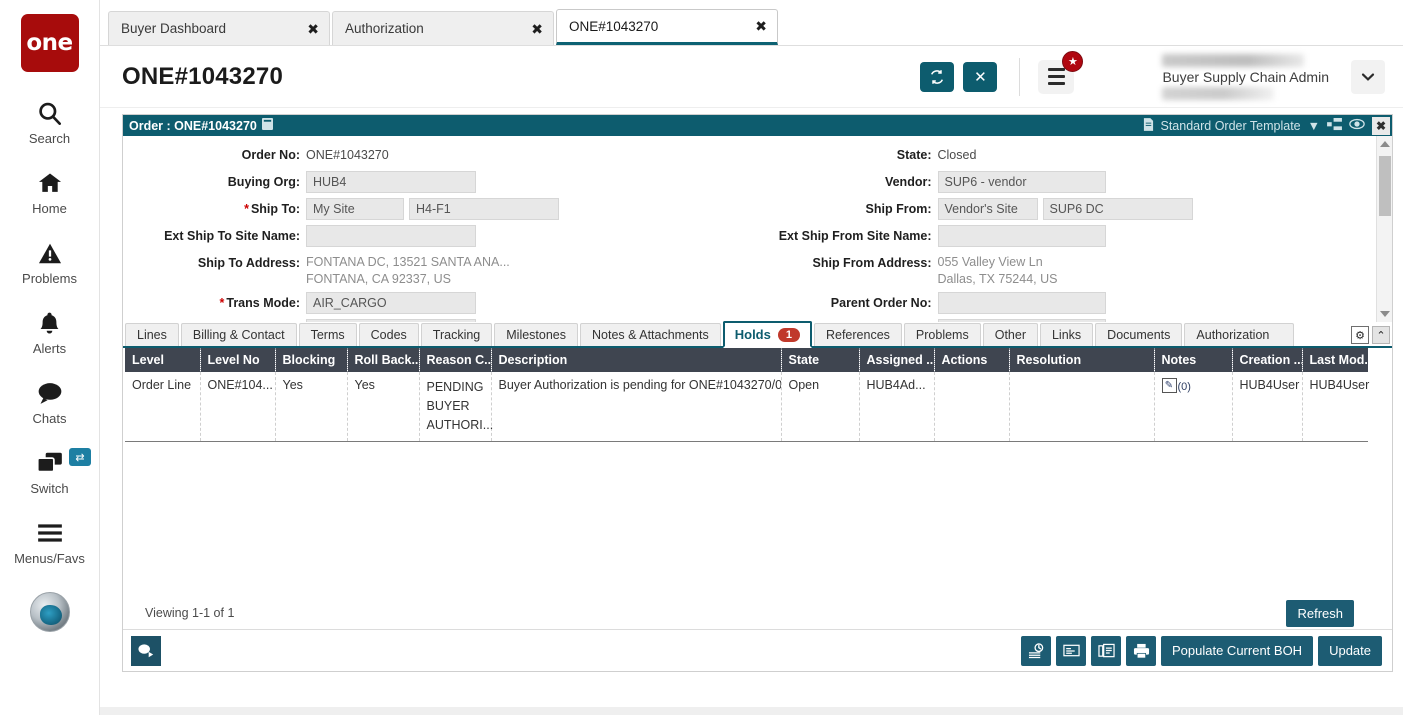 The height and width of the screenshot is (715, 1403). I want to click on trans-mode-input: AIR_CARGO, so click(391, 303).